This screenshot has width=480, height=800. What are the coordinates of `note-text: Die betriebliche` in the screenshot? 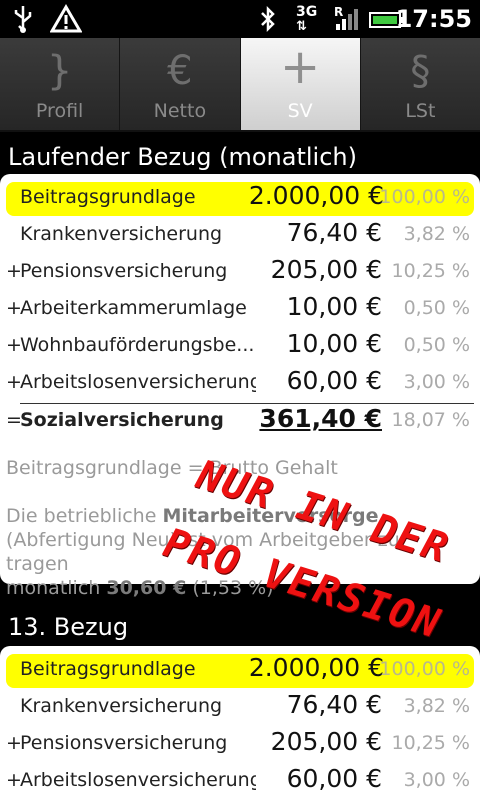 It's located at (84, 516).